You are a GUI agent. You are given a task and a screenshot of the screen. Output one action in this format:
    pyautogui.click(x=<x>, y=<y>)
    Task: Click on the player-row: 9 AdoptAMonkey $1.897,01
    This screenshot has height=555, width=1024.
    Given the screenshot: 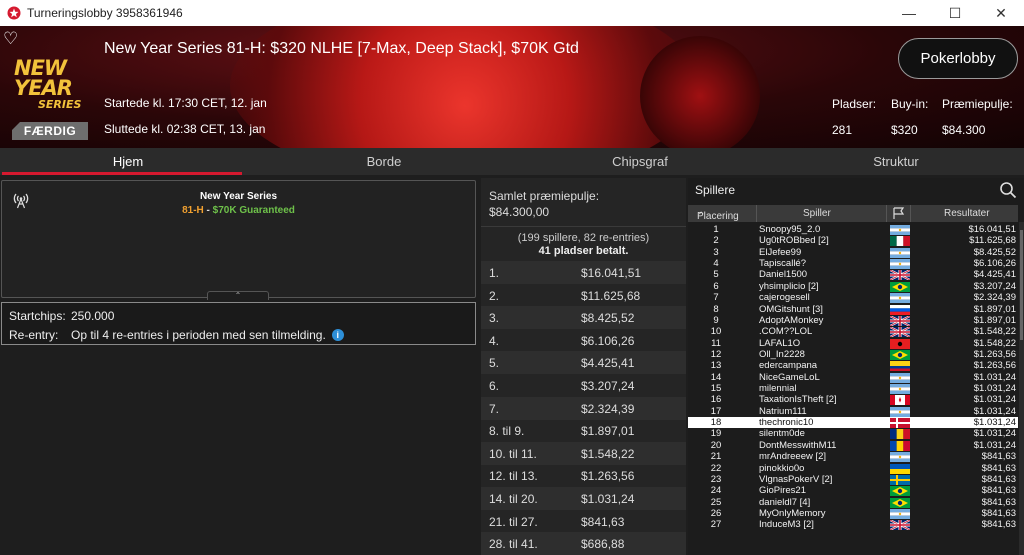 What is the action you would take?
    pyautogui.click(x=853, y=320)
    